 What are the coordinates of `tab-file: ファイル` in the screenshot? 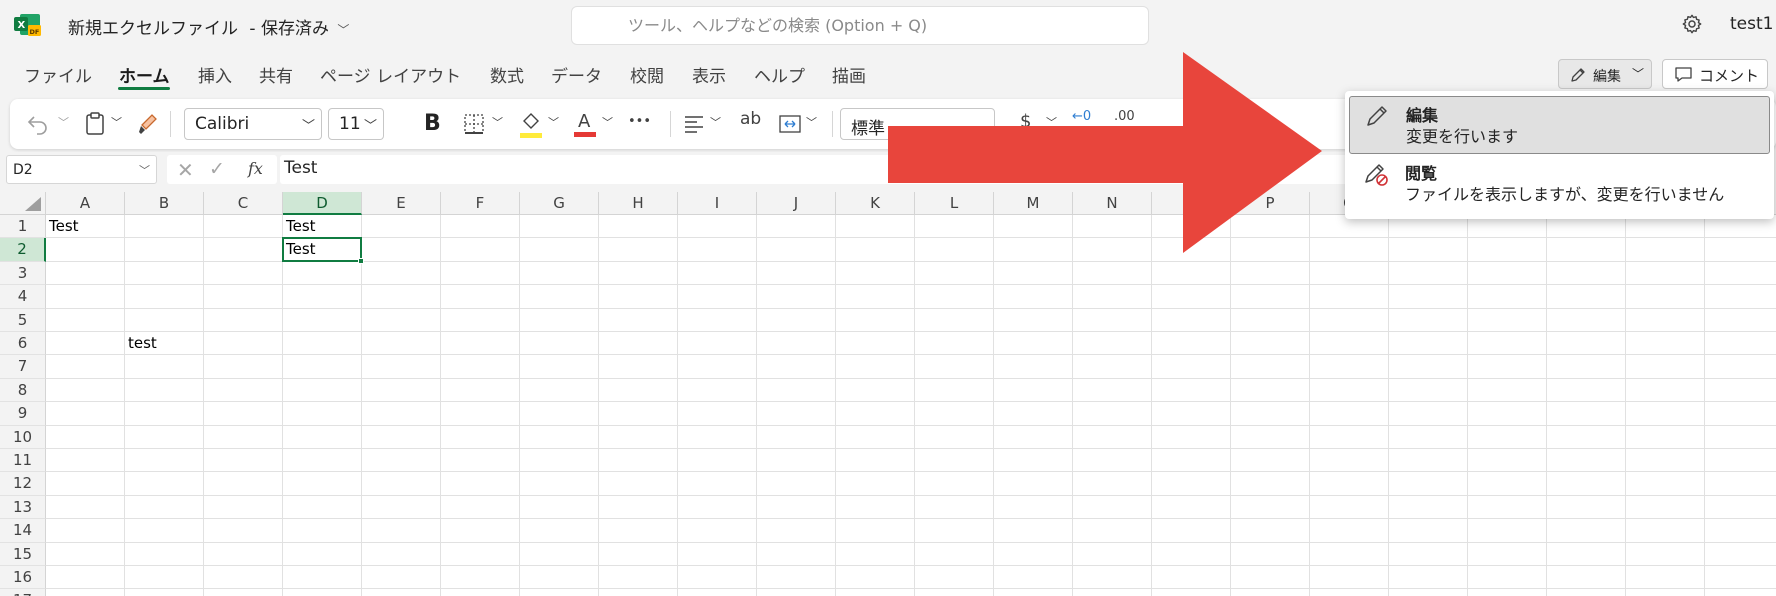 It's located at (58, 74).